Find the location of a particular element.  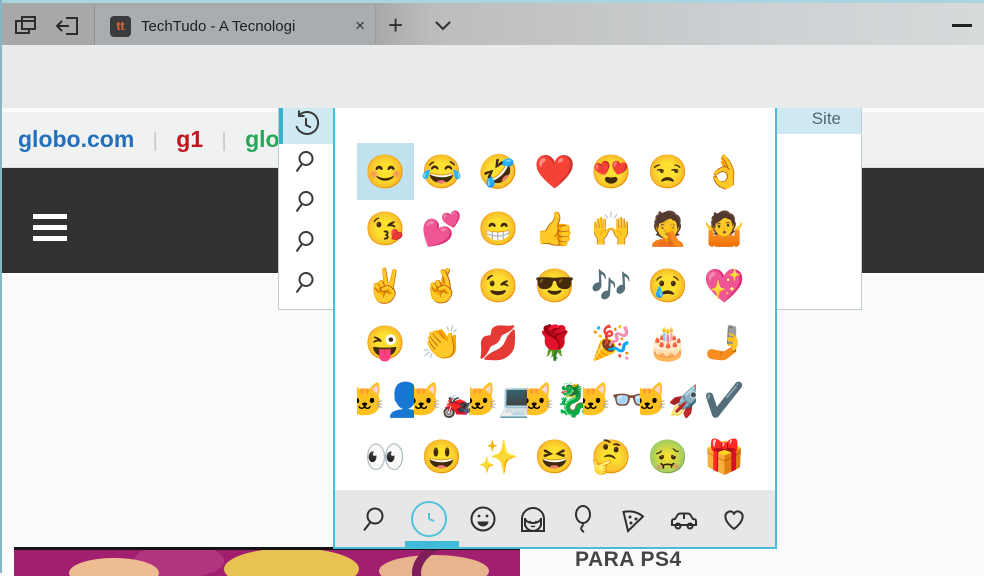

emoji-red-heart: ❤️ is located at coordinates (555, 171).